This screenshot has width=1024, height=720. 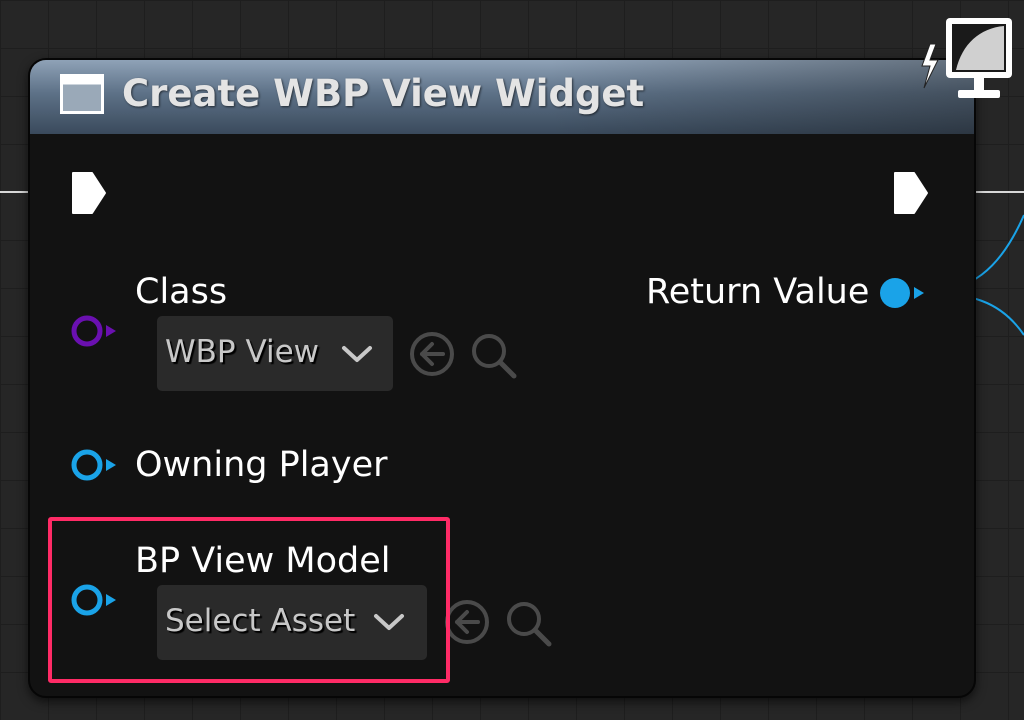 What do you see at coordinates (95, 331) in the screenshot?
I see `class-pin-icon` at bounding box center [95, 331].